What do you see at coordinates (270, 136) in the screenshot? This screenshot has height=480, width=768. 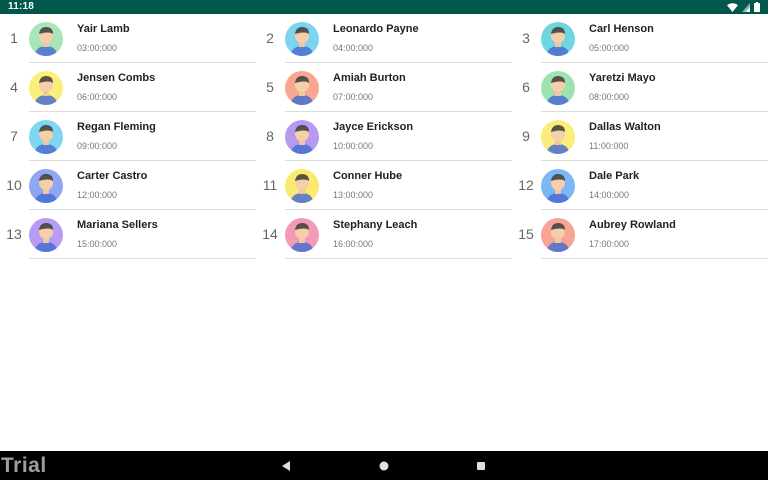 I see `contact-index: 8` at bounding box center [270, 136].